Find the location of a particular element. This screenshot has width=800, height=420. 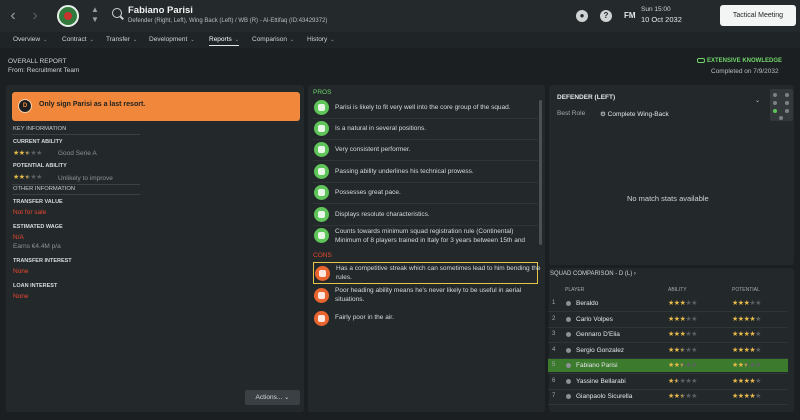

squad-comparison-title: SQUAD COMPARISON - D (L) › is located at coordinates (593, 274).